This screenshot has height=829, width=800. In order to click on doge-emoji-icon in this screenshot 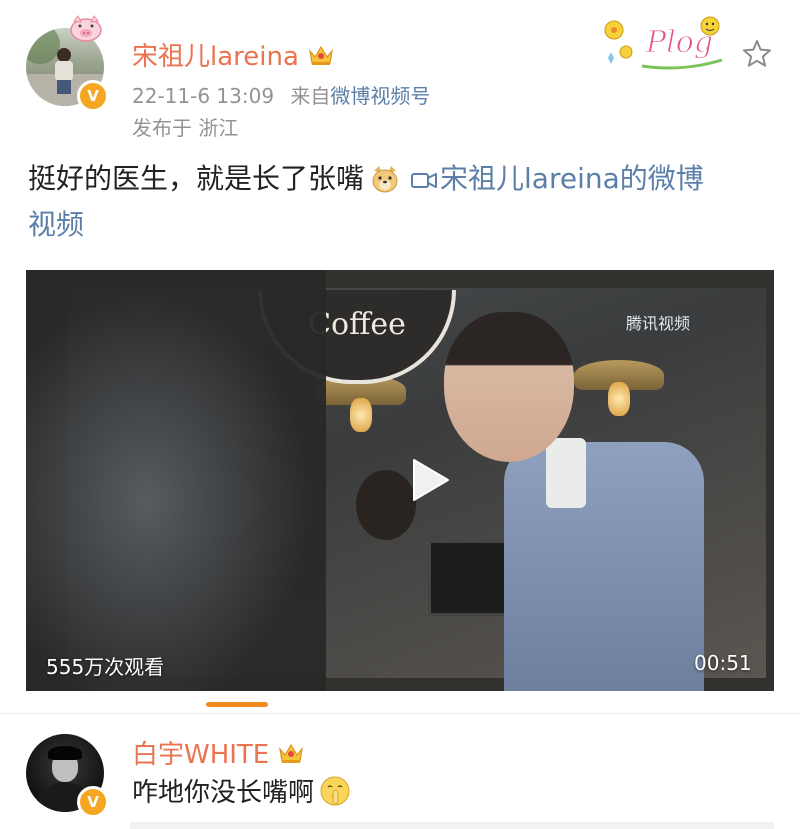, I will do `click(385, 179)`.